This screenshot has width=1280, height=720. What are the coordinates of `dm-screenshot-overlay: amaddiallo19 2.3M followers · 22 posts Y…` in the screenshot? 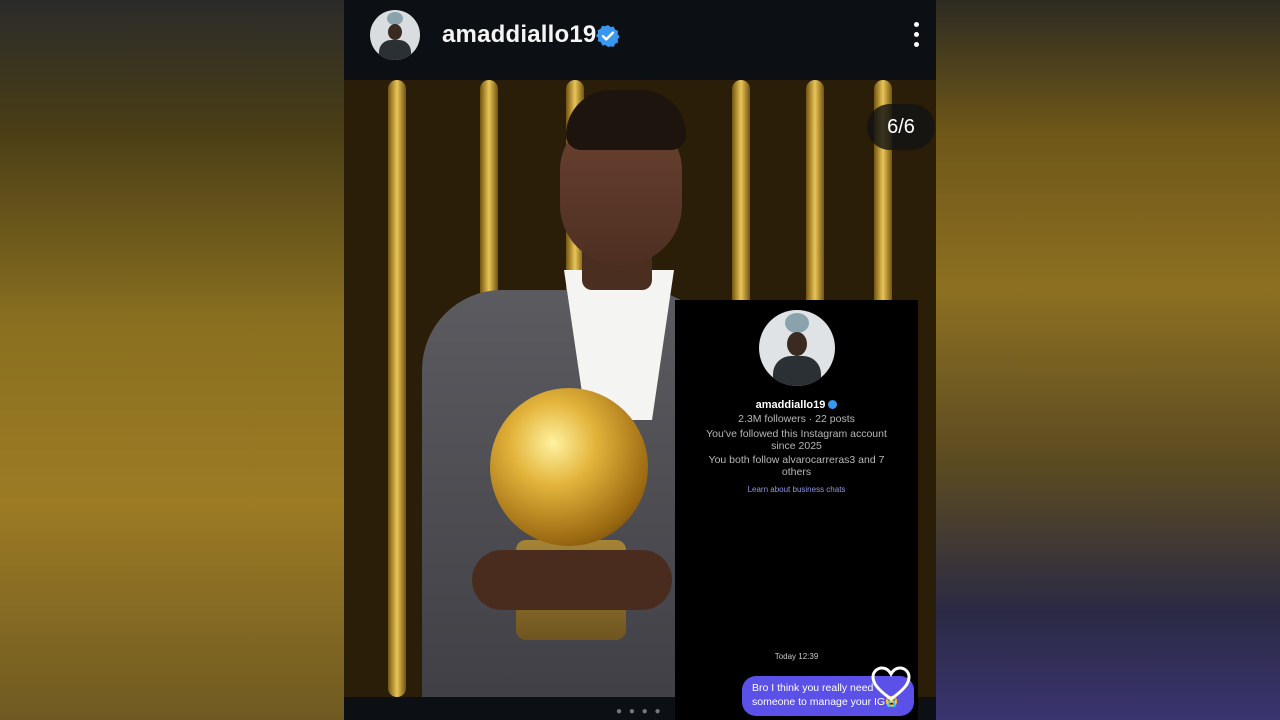 It's located at (796, 510).